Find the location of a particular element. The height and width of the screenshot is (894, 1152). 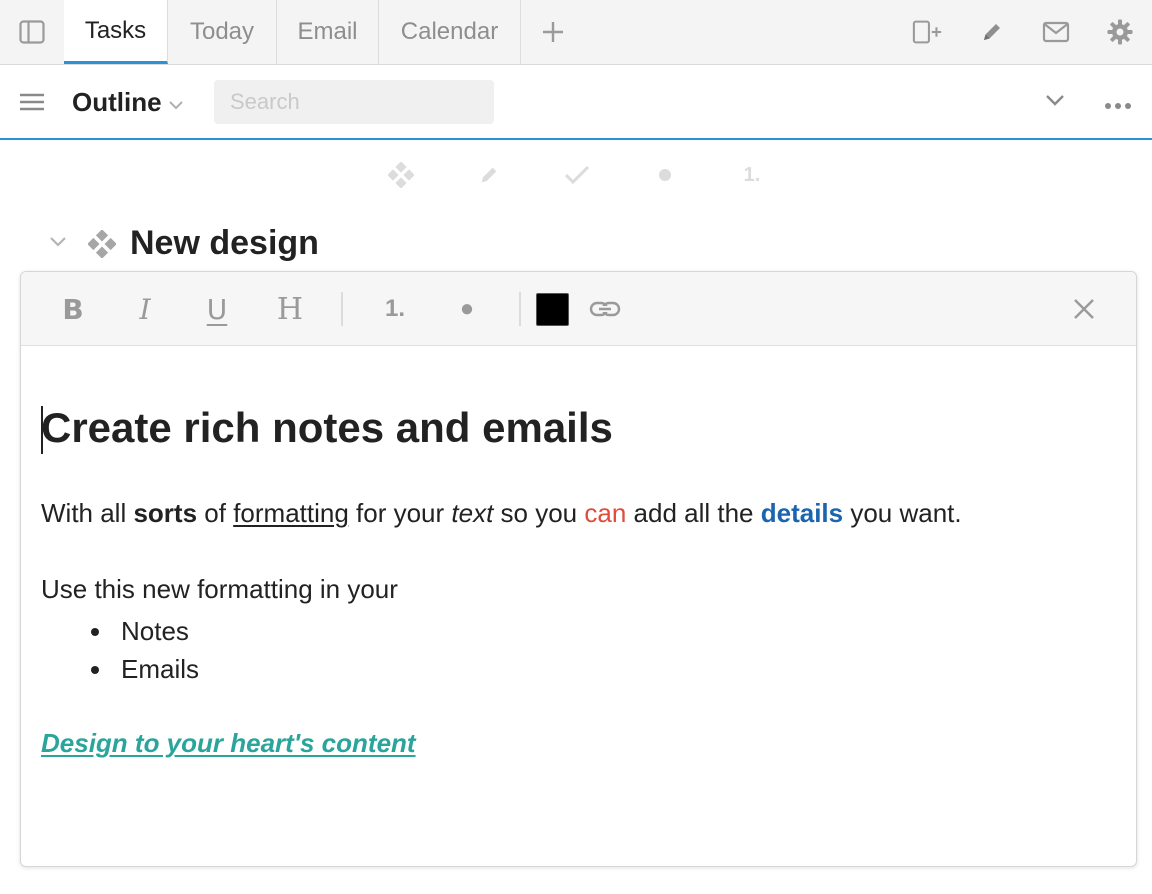

note-heading: Create rich notes and emails is located at coordinates (327, 427).